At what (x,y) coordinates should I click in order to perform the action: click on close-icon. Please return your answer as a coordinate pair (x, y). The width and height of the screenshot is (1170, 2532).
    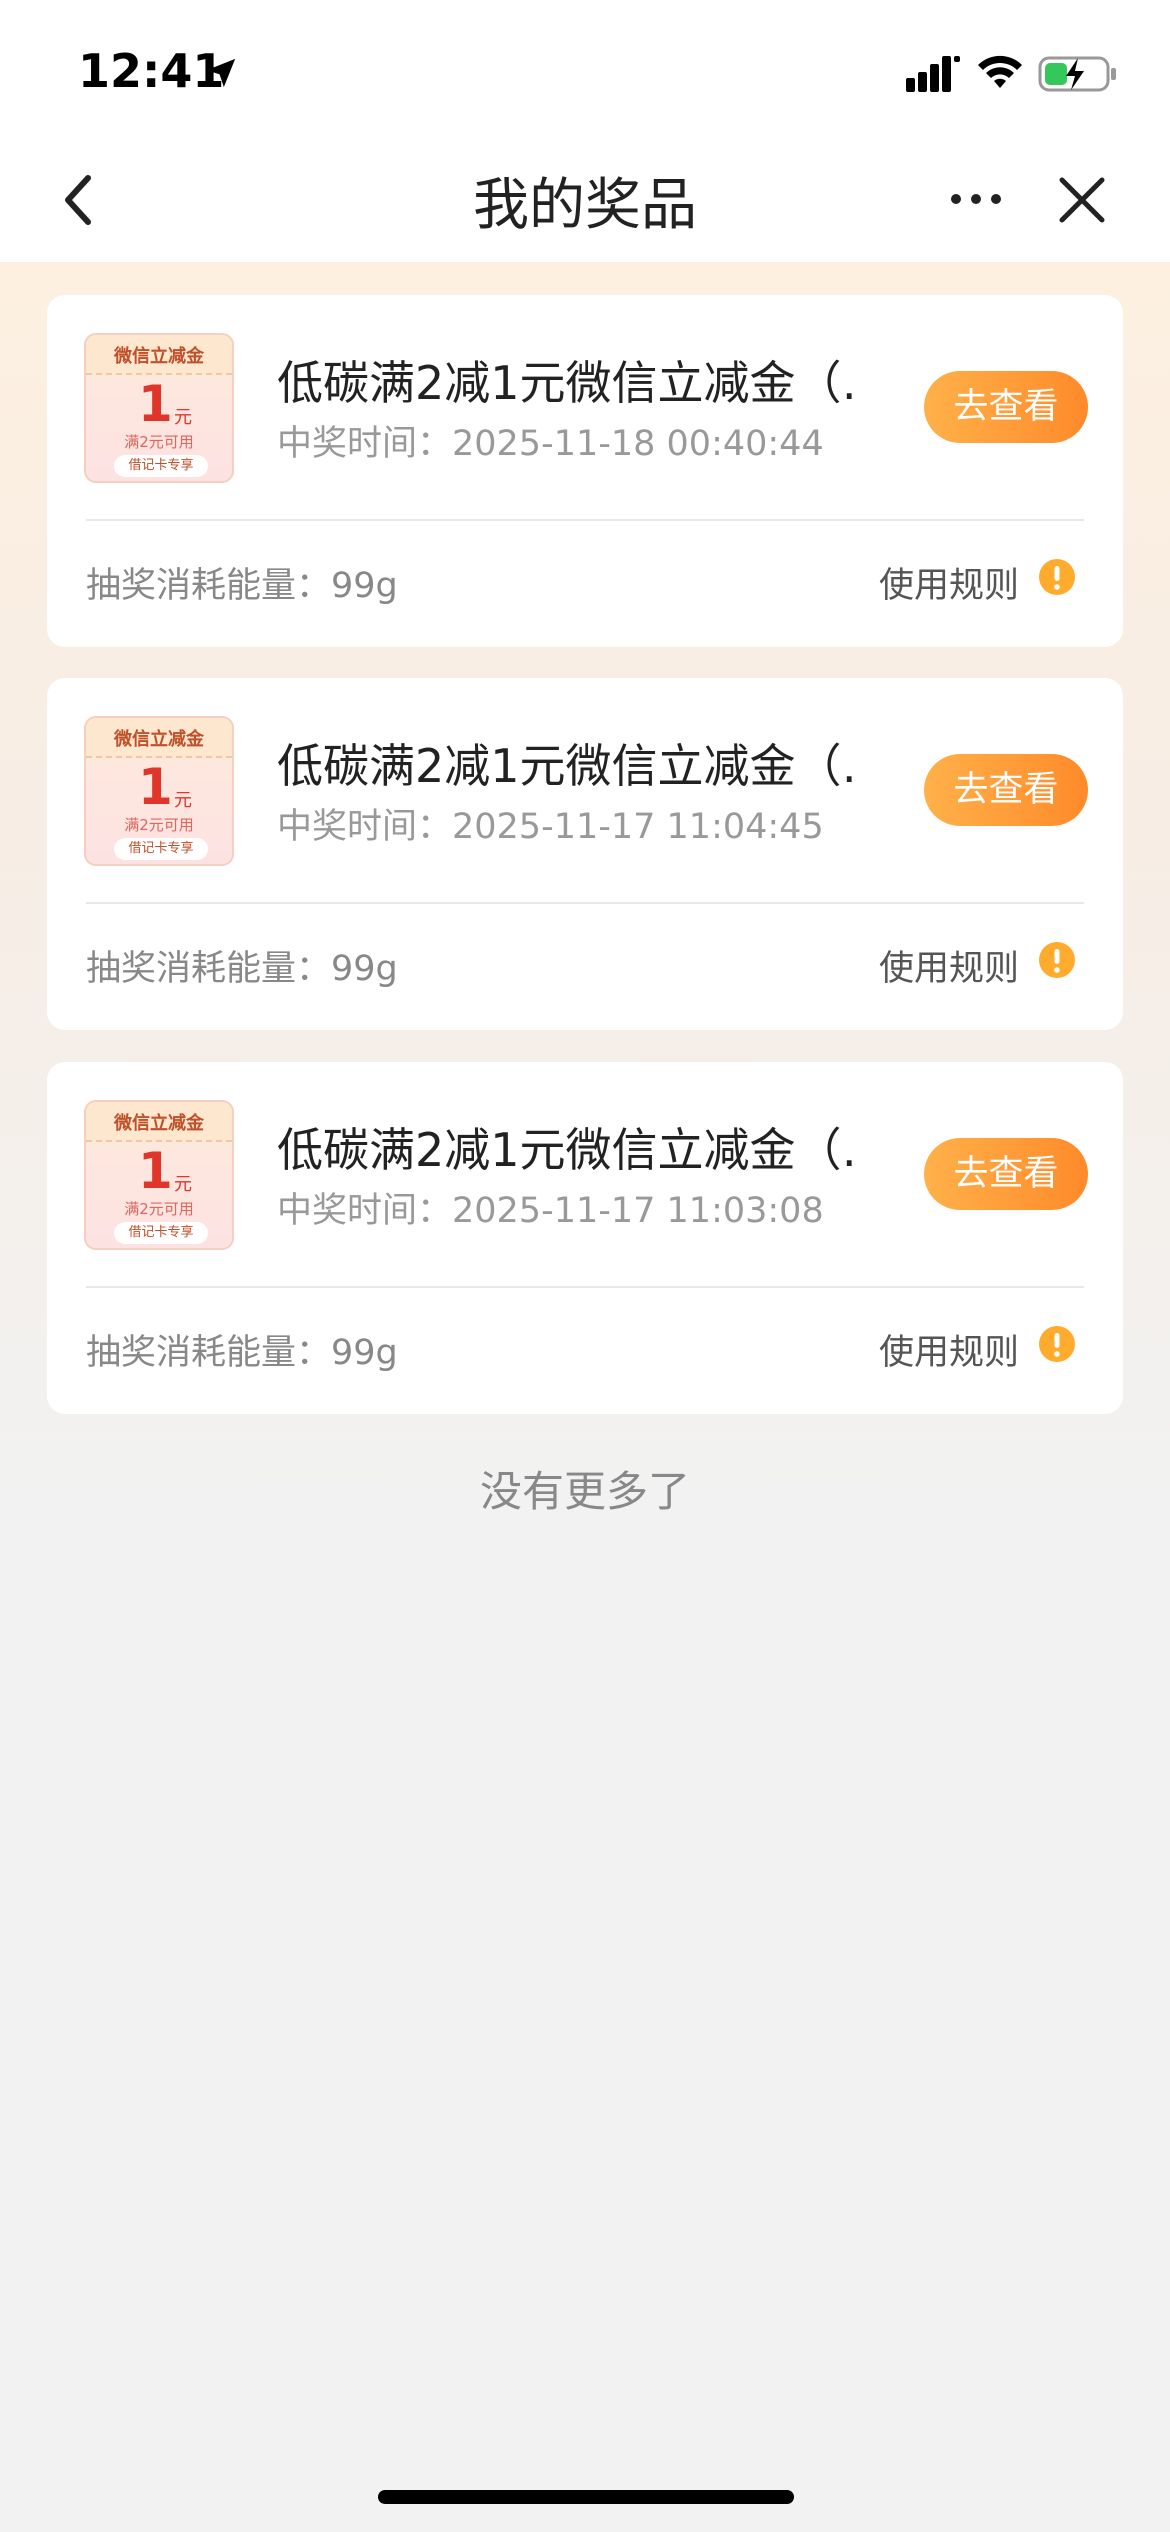
    Looking at the image, I should click on (1082, 200).